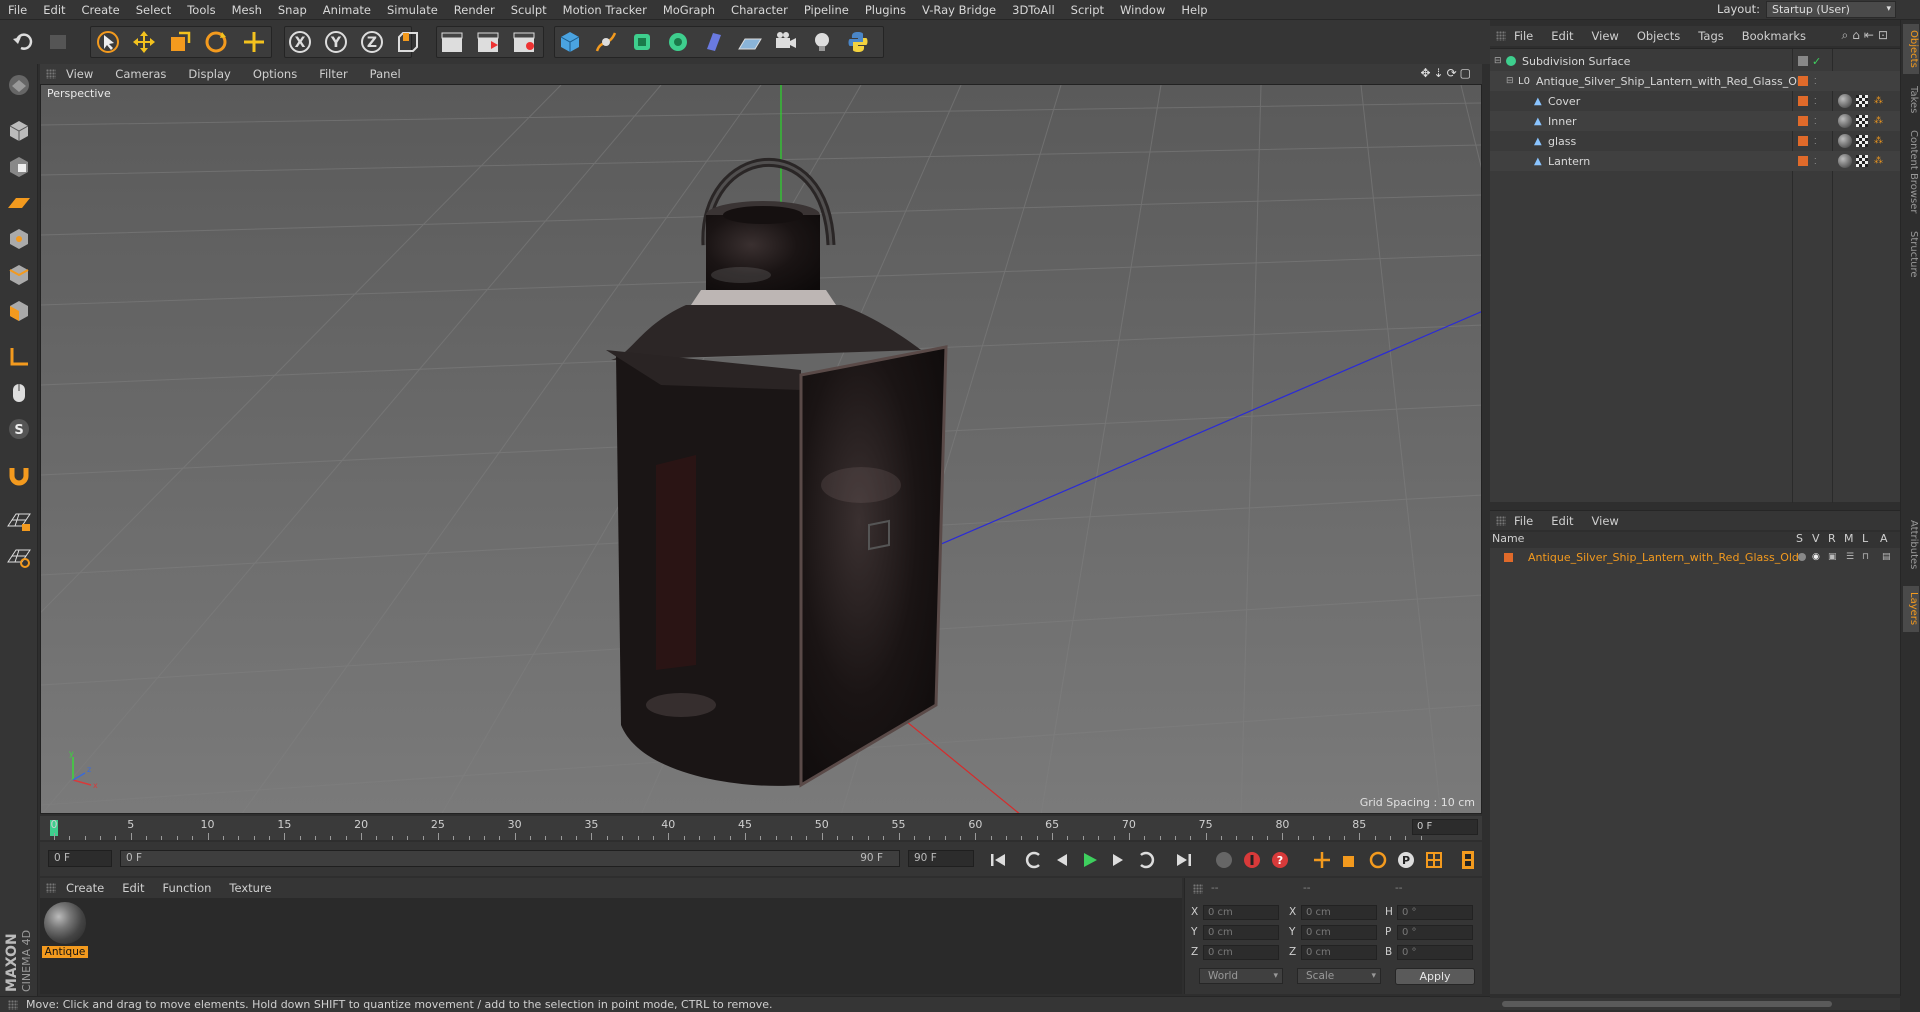  Describe the element at coordinates (19, 475) in the screenshot. I see `magnet-button` at that location.